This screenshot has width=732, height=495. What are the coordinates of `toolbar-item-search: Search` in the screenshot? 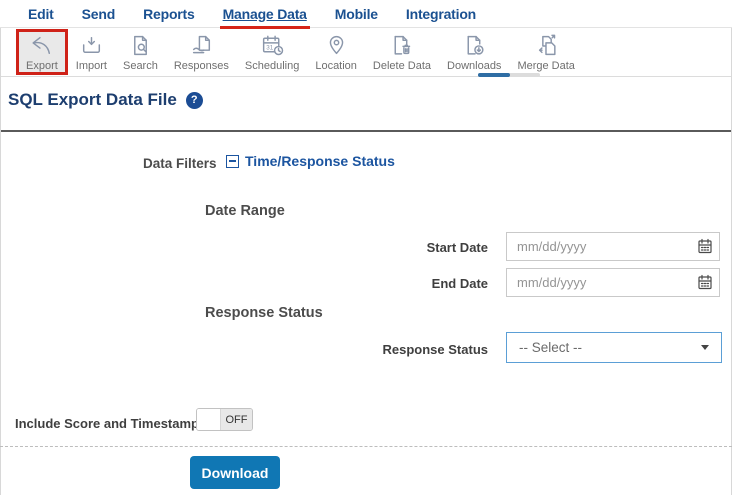 It's located at (140, 52).